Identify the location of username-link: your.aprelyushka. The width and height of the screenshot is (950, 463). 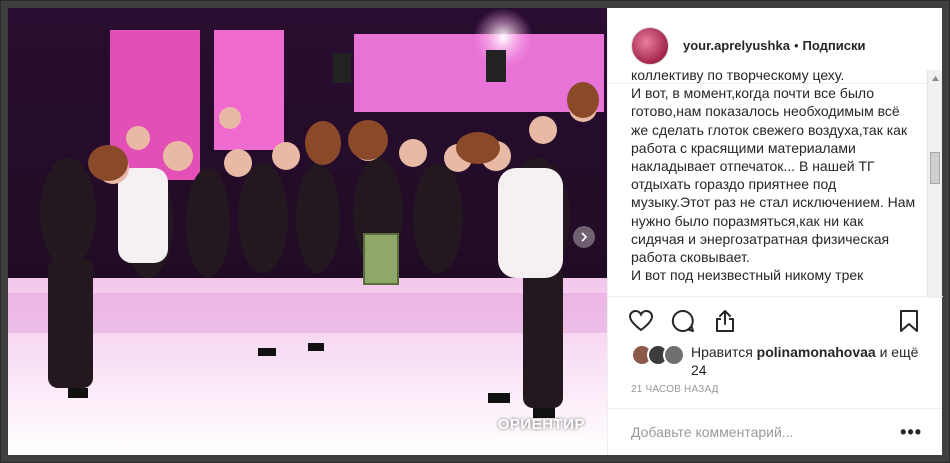
(736, 45).